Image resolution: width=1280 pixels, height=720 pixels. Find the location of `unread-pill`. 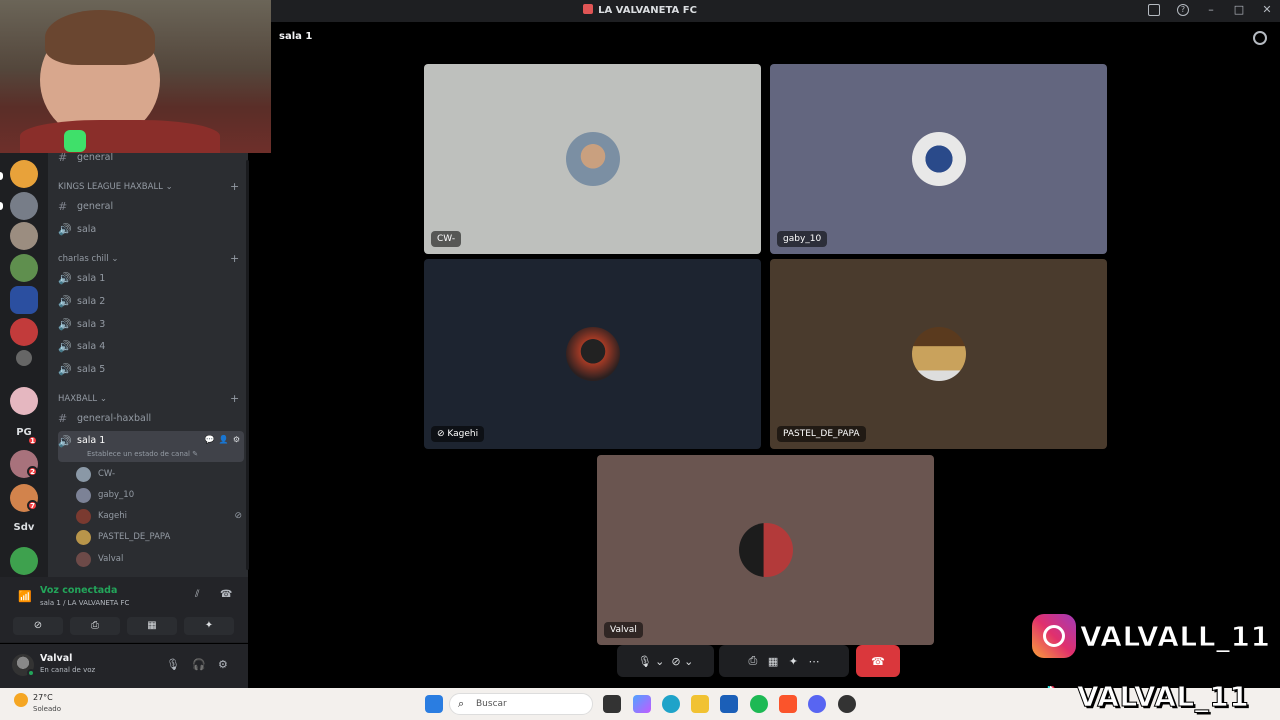

unread-pill is located at coordinates (1, 176).